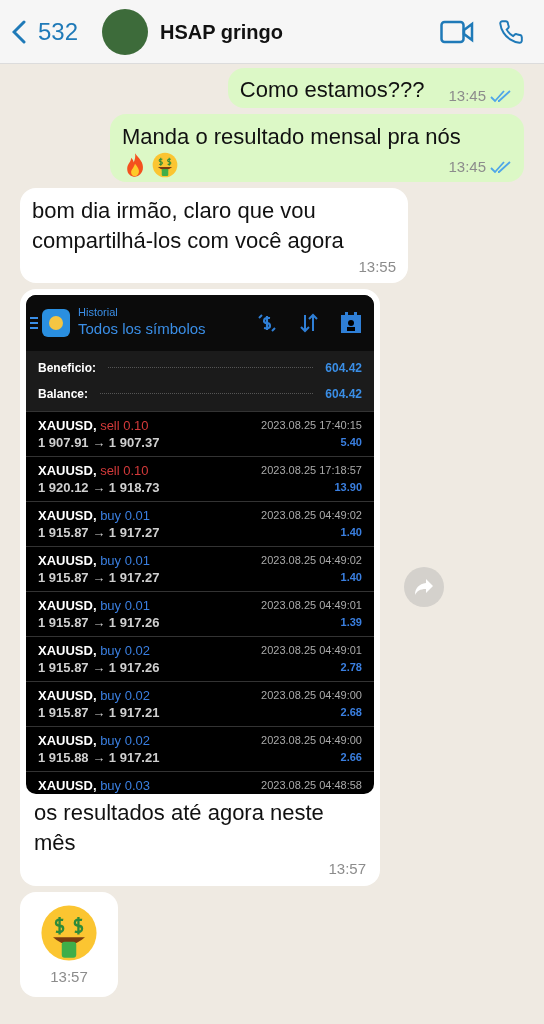 This screenshot has width=544, height=1024. I want to click on trade-profit: 2.78, so click(351, 667).